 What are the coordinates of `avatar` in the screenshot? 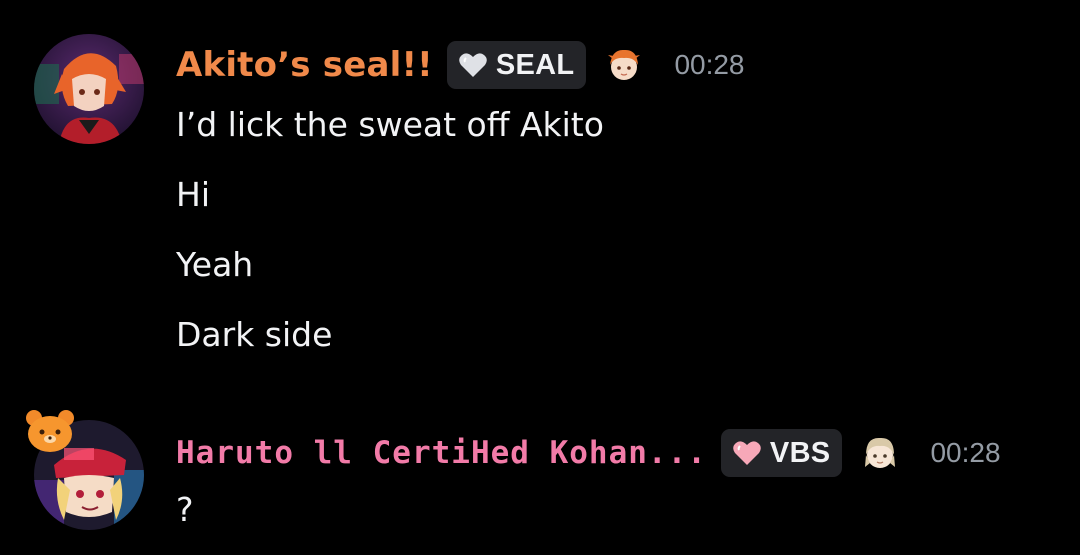 It's located at (89, 89).